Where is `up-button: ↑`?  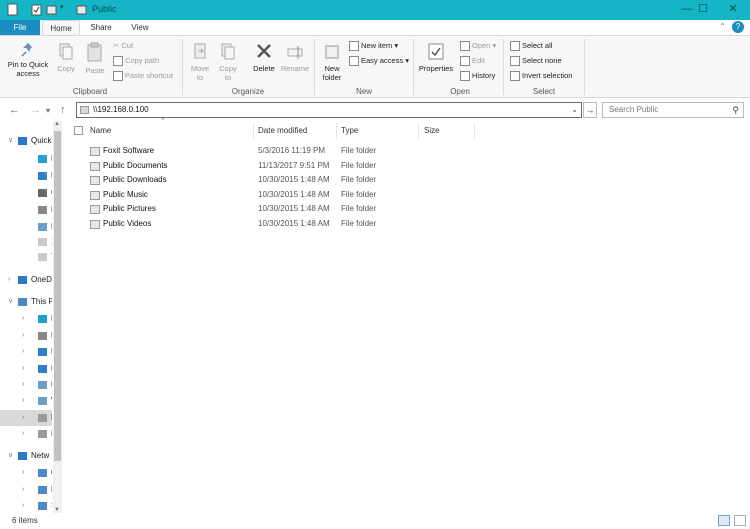 up-button: ↑ is located at coordinates (63, 110).